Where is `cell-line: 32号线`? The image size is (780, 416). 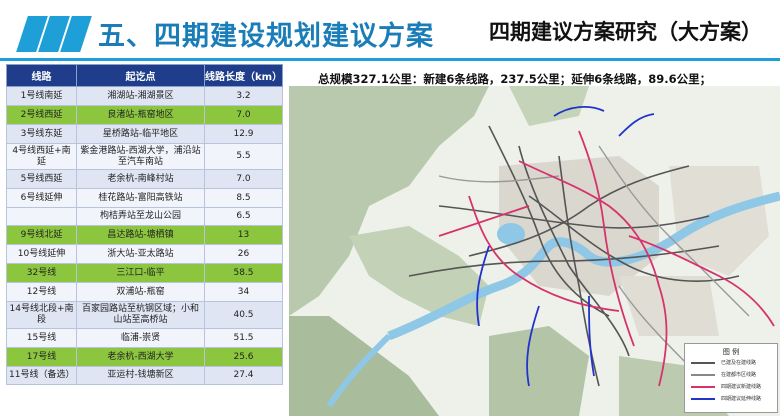 cell-line: 32号线 is located at coordinates (41, 273).